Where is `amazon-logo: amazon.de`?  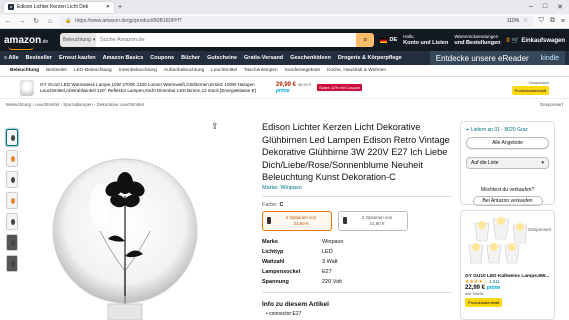
amazon-logo: amazon.de is located at coordinates (29, 42).